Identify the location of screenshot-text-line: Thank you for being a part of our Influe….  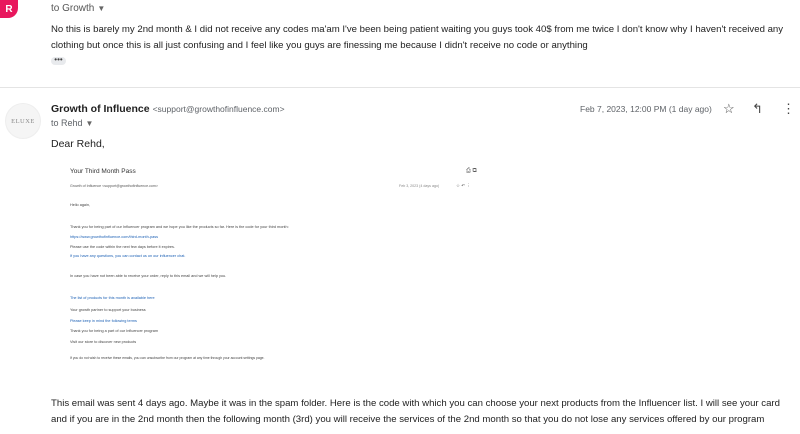
(114, 331).